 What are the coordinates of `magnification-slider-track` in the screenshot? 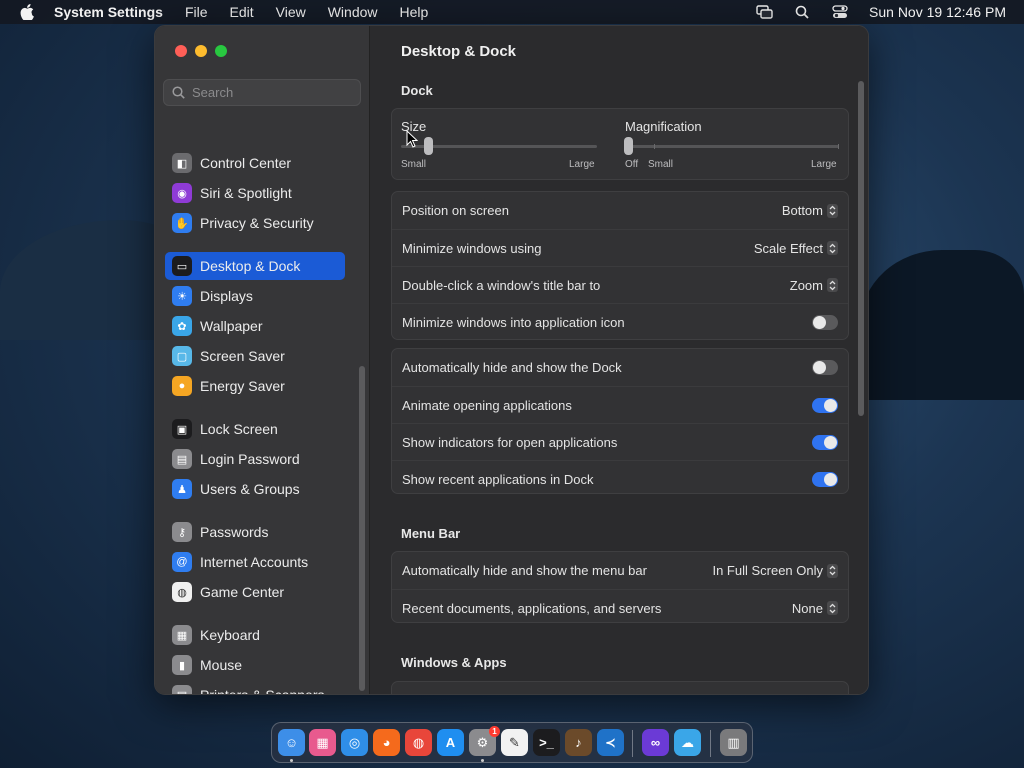 It's located at (732, 146).